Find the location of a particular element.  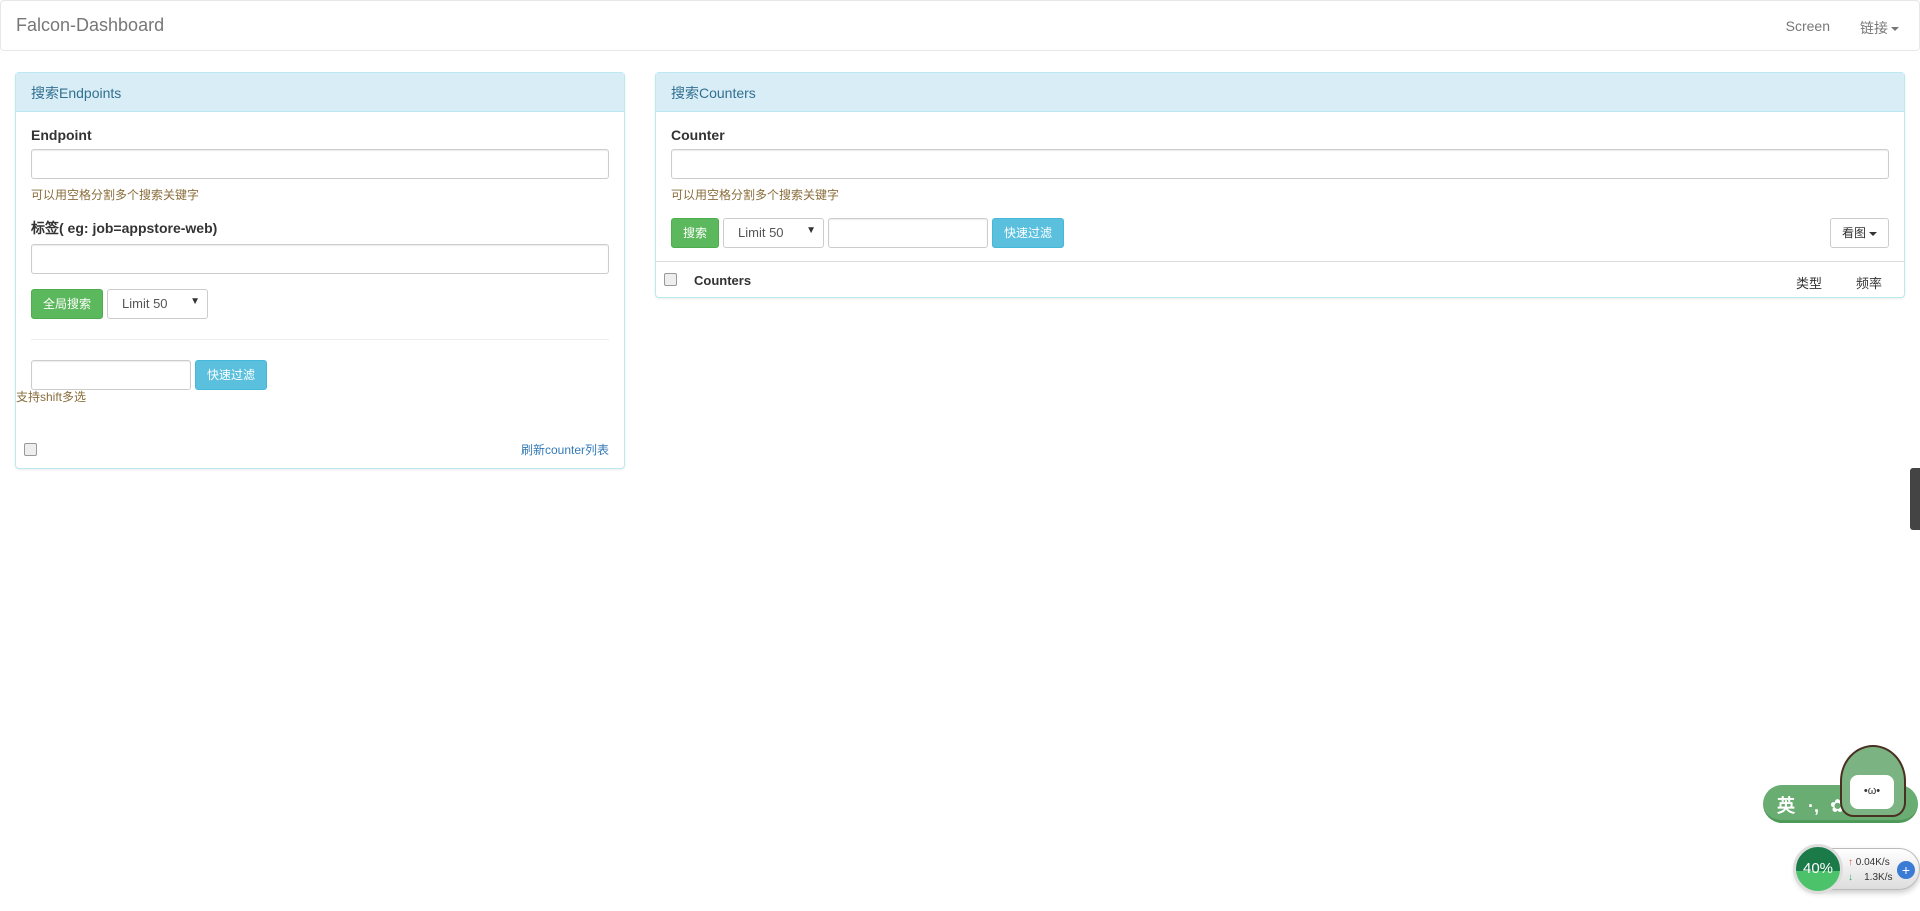

panel-title: 搜索Counters is located at coordinates (1280, 92).